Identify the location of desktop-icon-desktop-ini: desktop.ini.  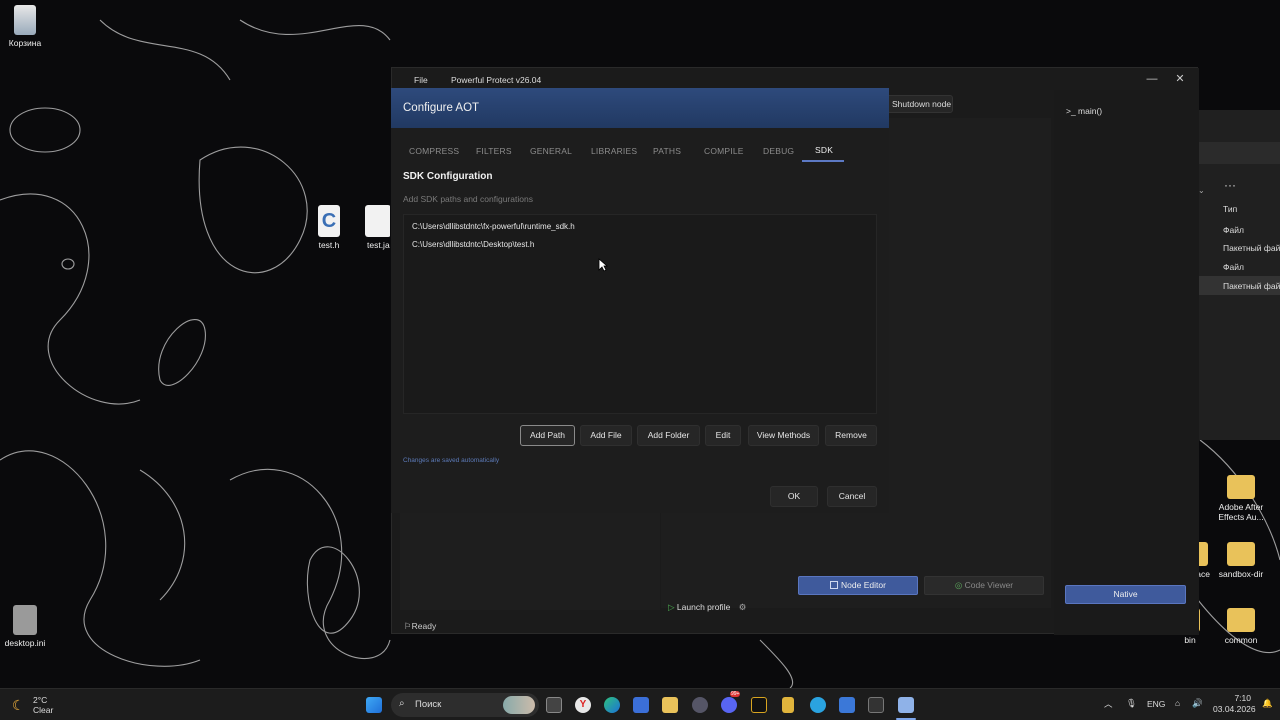
(27, 626).